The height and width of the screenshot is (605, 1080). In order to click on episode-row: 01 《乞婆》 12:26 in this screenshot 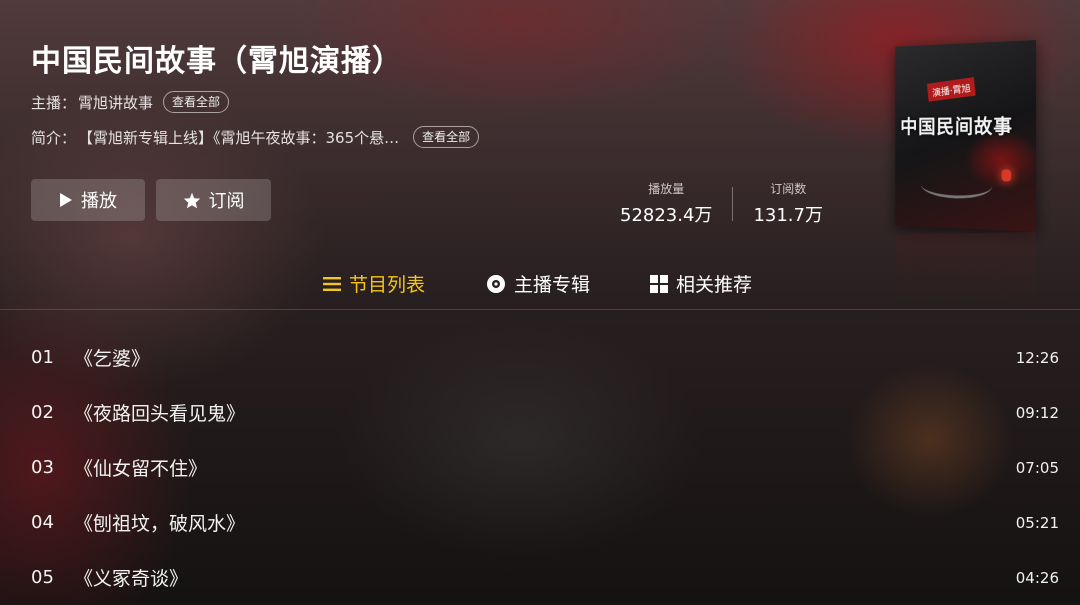, I will do `click(540, 357)`.